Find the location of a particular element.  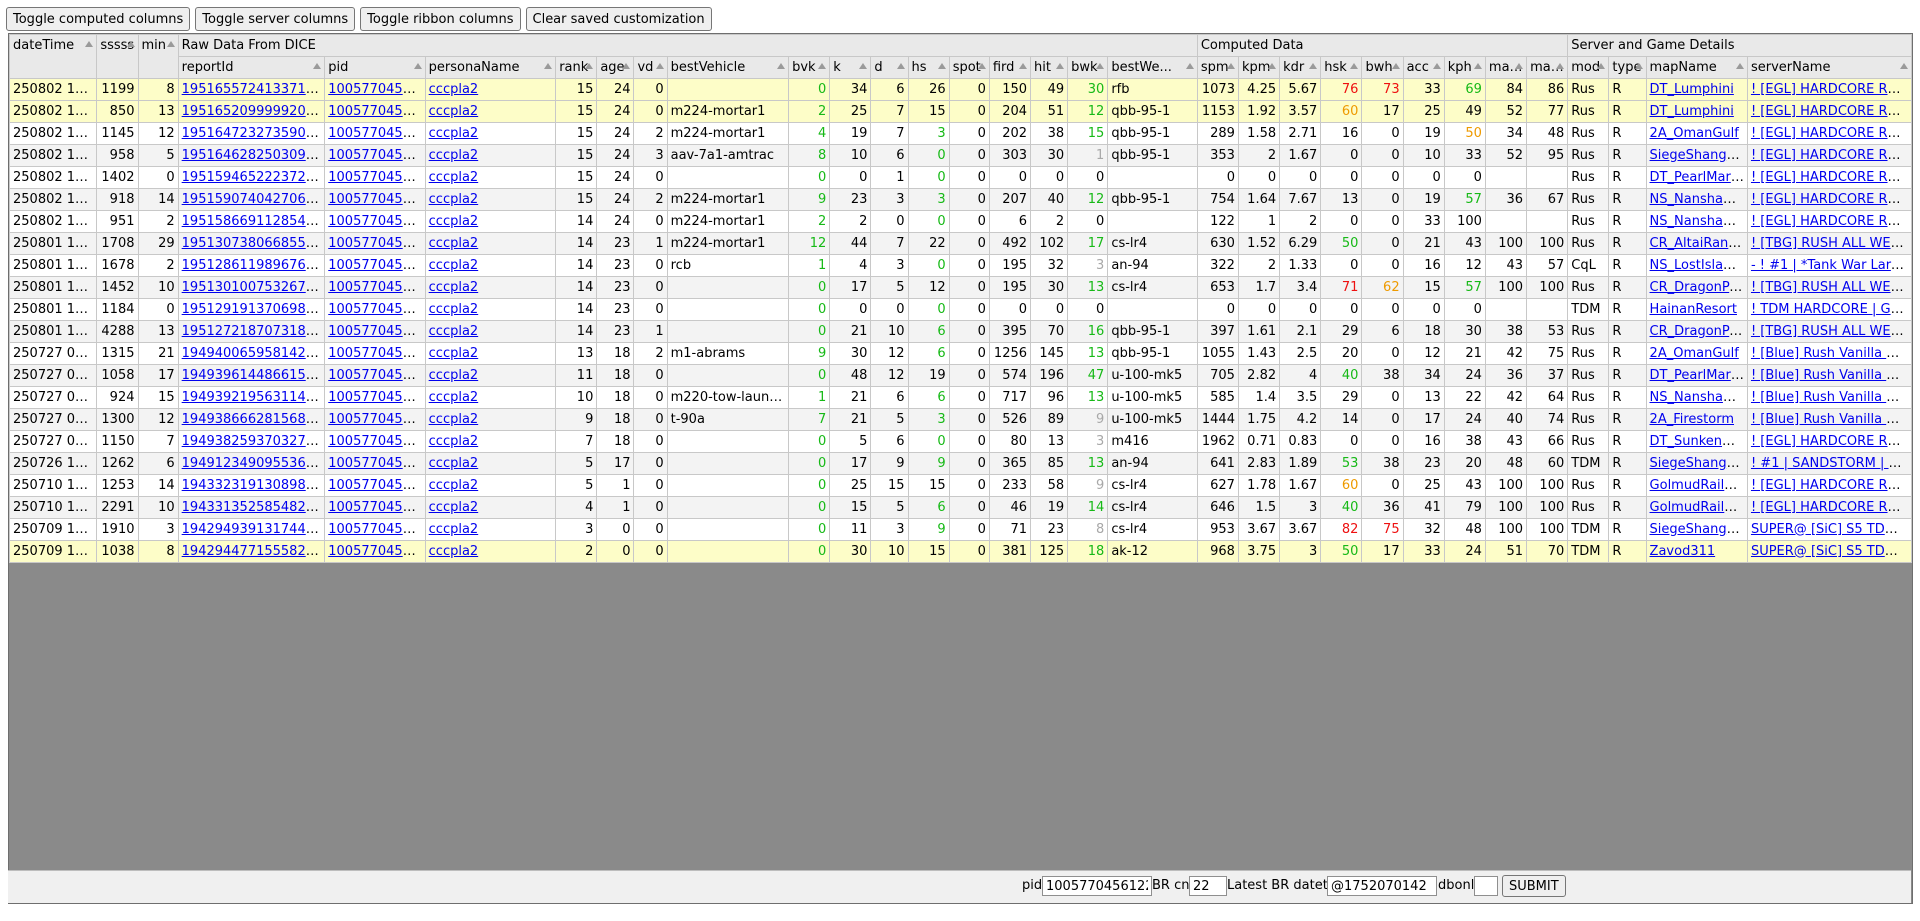

report-id-link: 1943323191308984000 is located at coordinates (253, 485).